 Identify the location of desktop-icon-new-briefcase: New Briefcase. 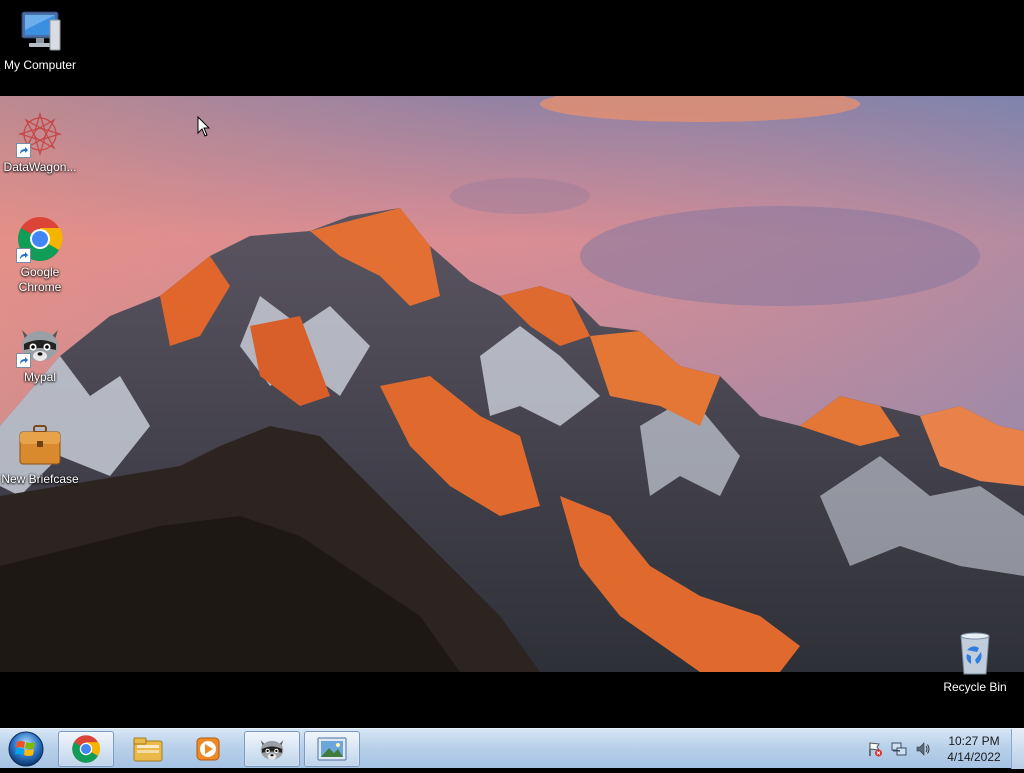
(40, 454).